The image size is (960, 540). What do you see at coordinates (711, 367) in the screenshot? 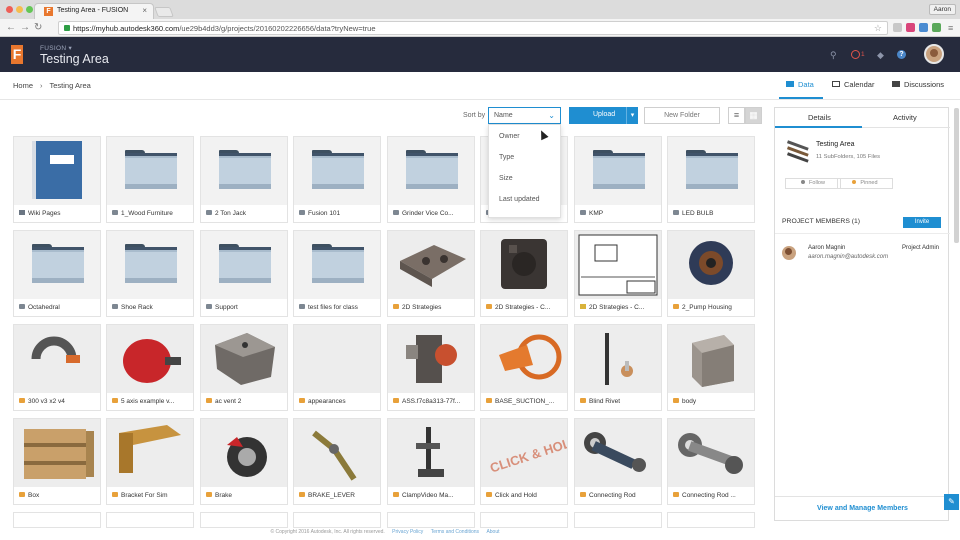
I see `file-card: body` at bounding box center [711, 367].